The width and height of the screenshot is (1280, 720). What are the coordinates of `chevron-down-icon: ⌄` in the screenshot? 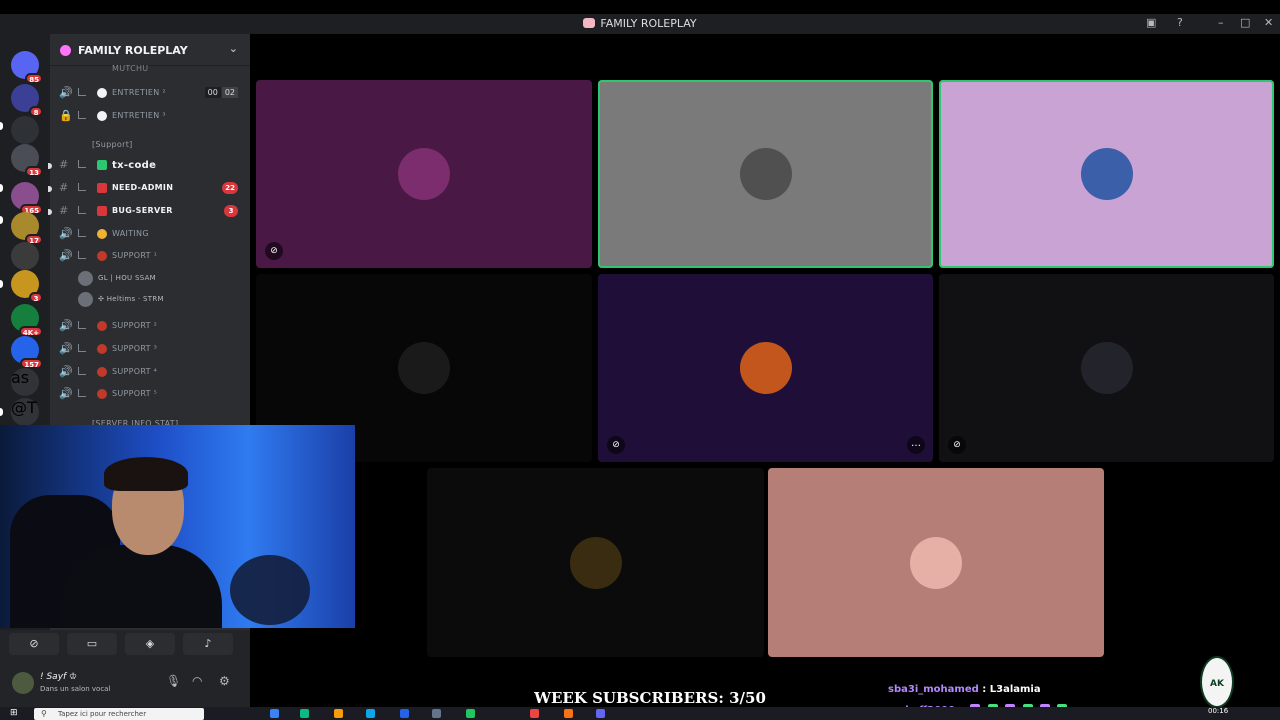 It's located at (233, 48).